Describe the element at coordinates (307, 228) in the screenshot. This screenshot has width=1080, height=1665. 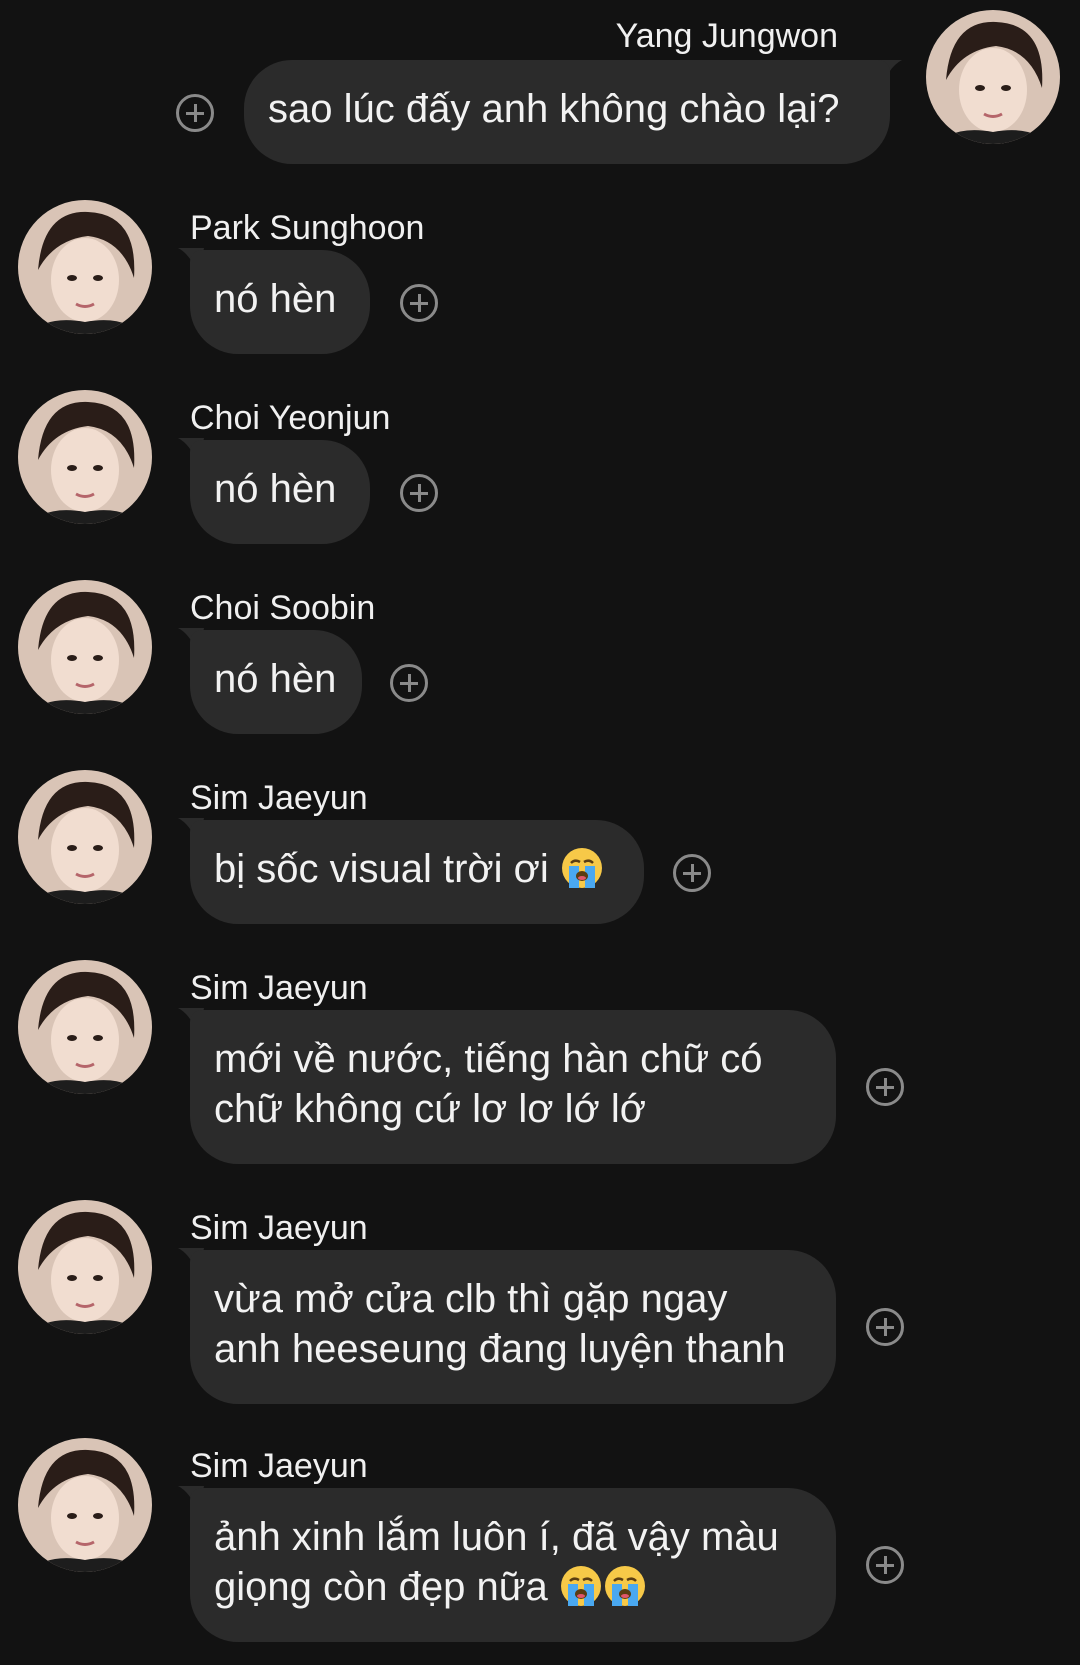
I see `sender-name: Park Sunghoon` at that location.